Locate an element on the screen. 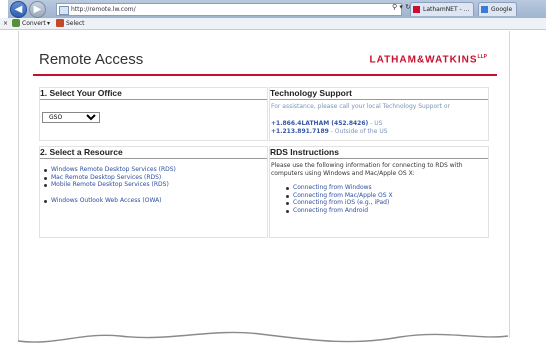  address-url: http://remote.lw.com/ is located at coordinates (103, 9).